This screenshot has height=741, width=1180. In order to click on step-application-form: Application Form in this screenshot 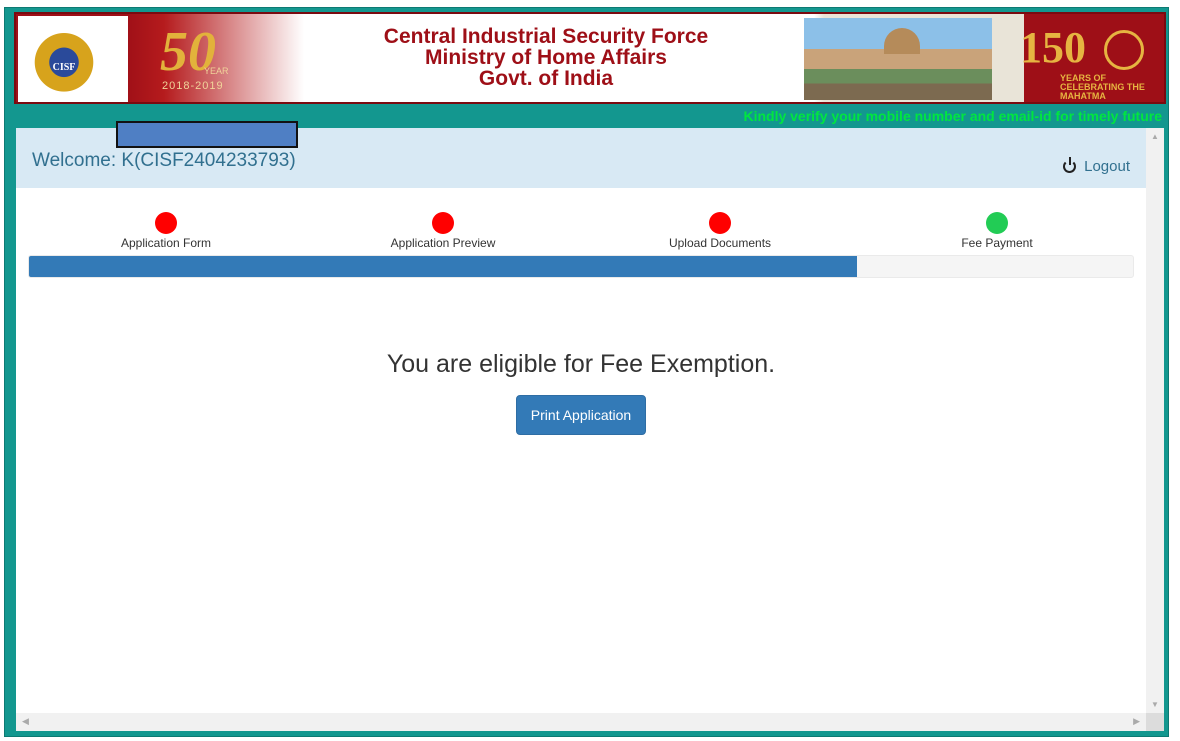, I will do `click(166, 231)`.